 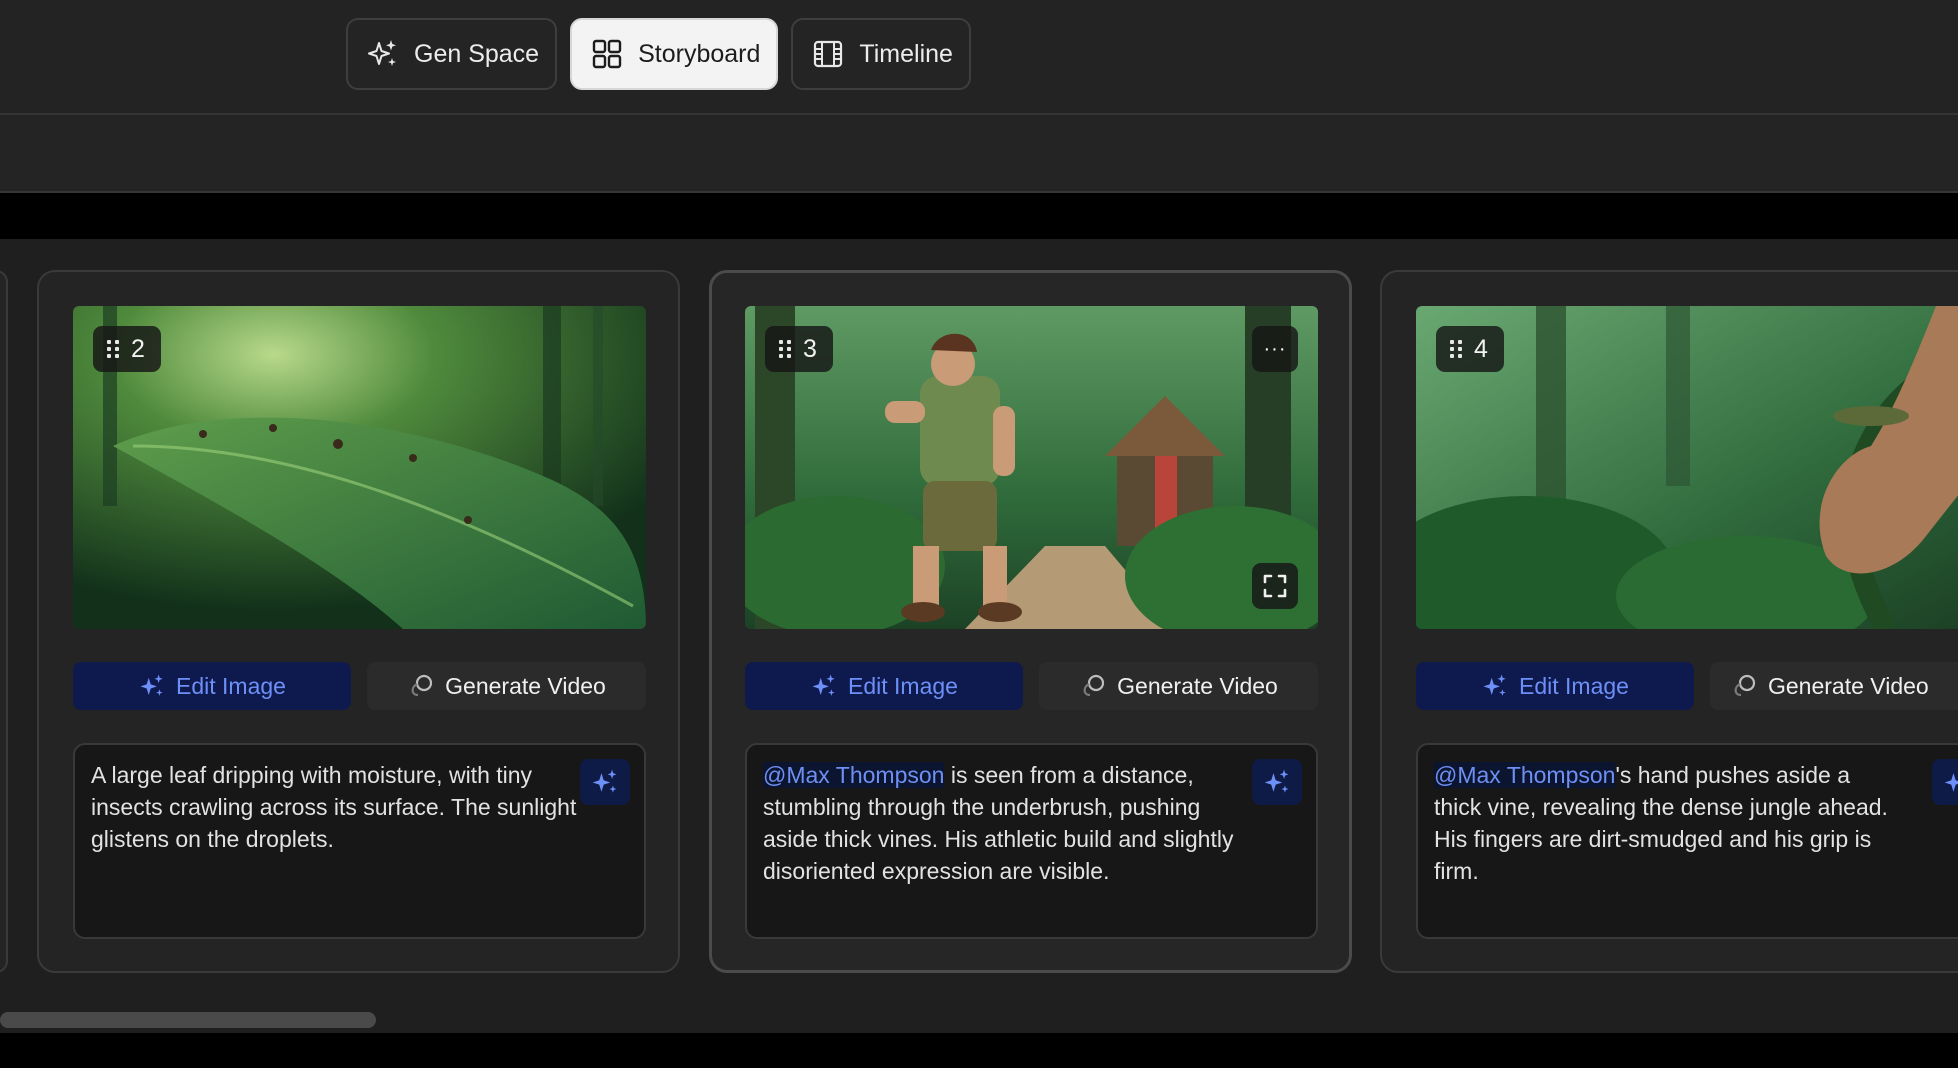 I want to click on tab-timeline: Timeline, so click(x=881, y=54).